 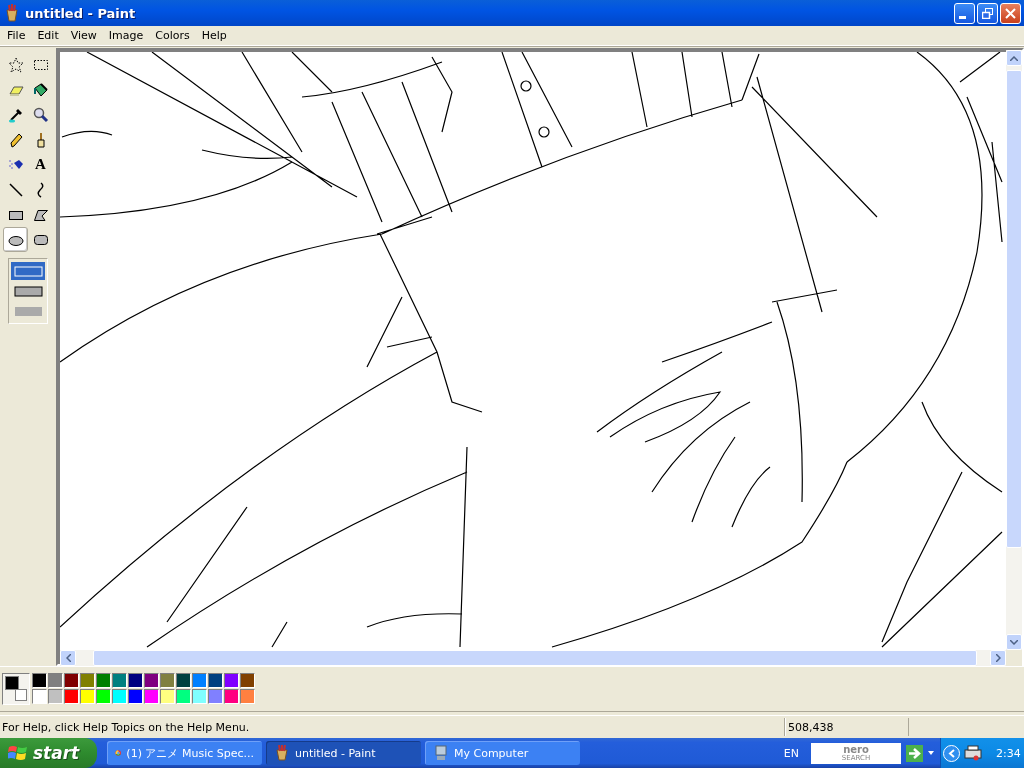 I want to click on scroll-down-button, so click(x=1014, y=642).